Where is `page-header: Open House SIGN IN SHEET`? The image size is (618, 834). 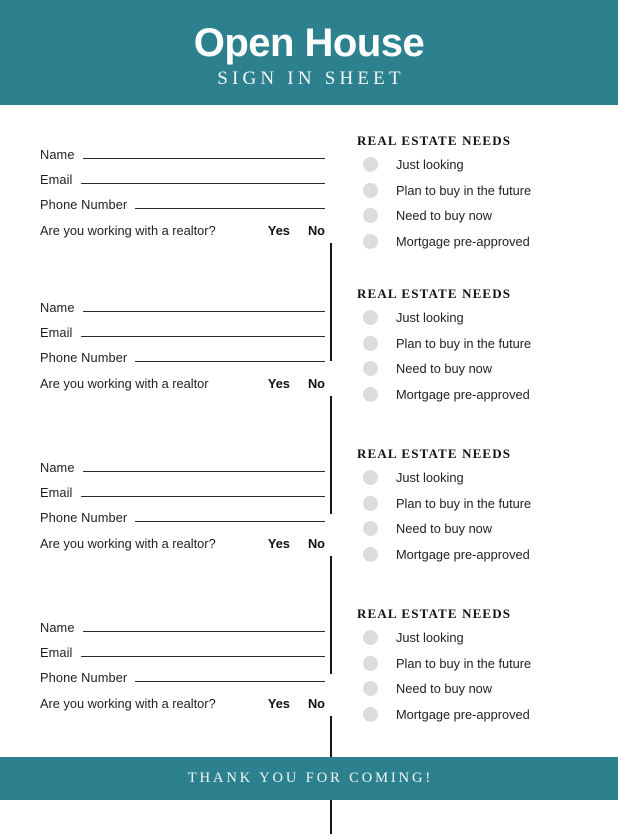 page-header: Open House SIGN IN SHEET is located at coordinates (309, 52).